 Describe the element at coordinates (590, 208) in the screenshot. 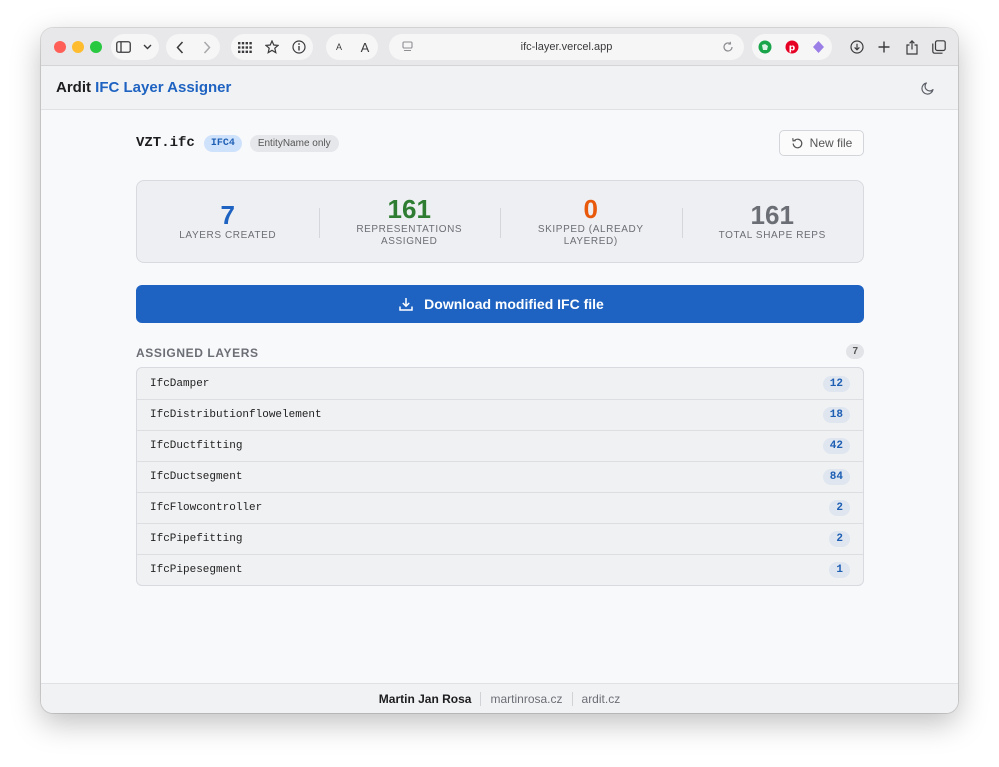

I see `stat-value: 0` at that location.